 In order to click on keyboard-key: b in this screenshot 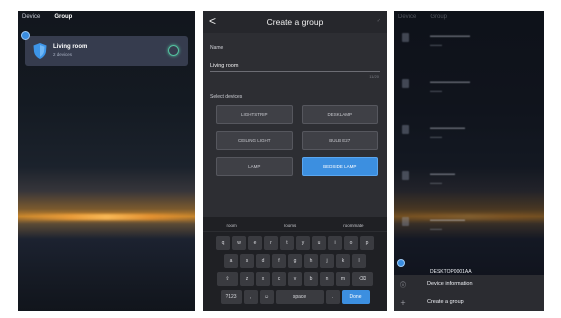, I will do `click(311, 279)`.